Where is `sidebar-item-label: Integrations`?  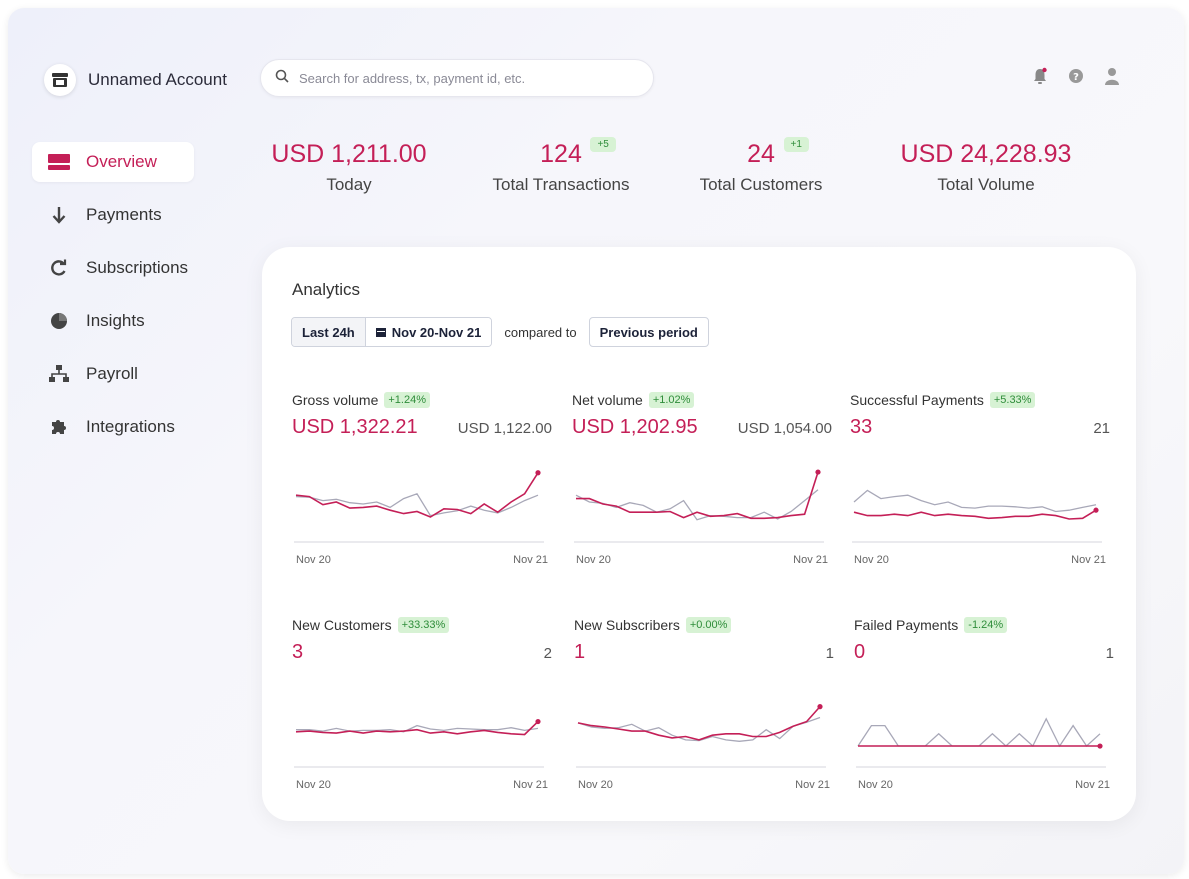 sidebar-item-label: Integrations is located at coordinates (130, 426).